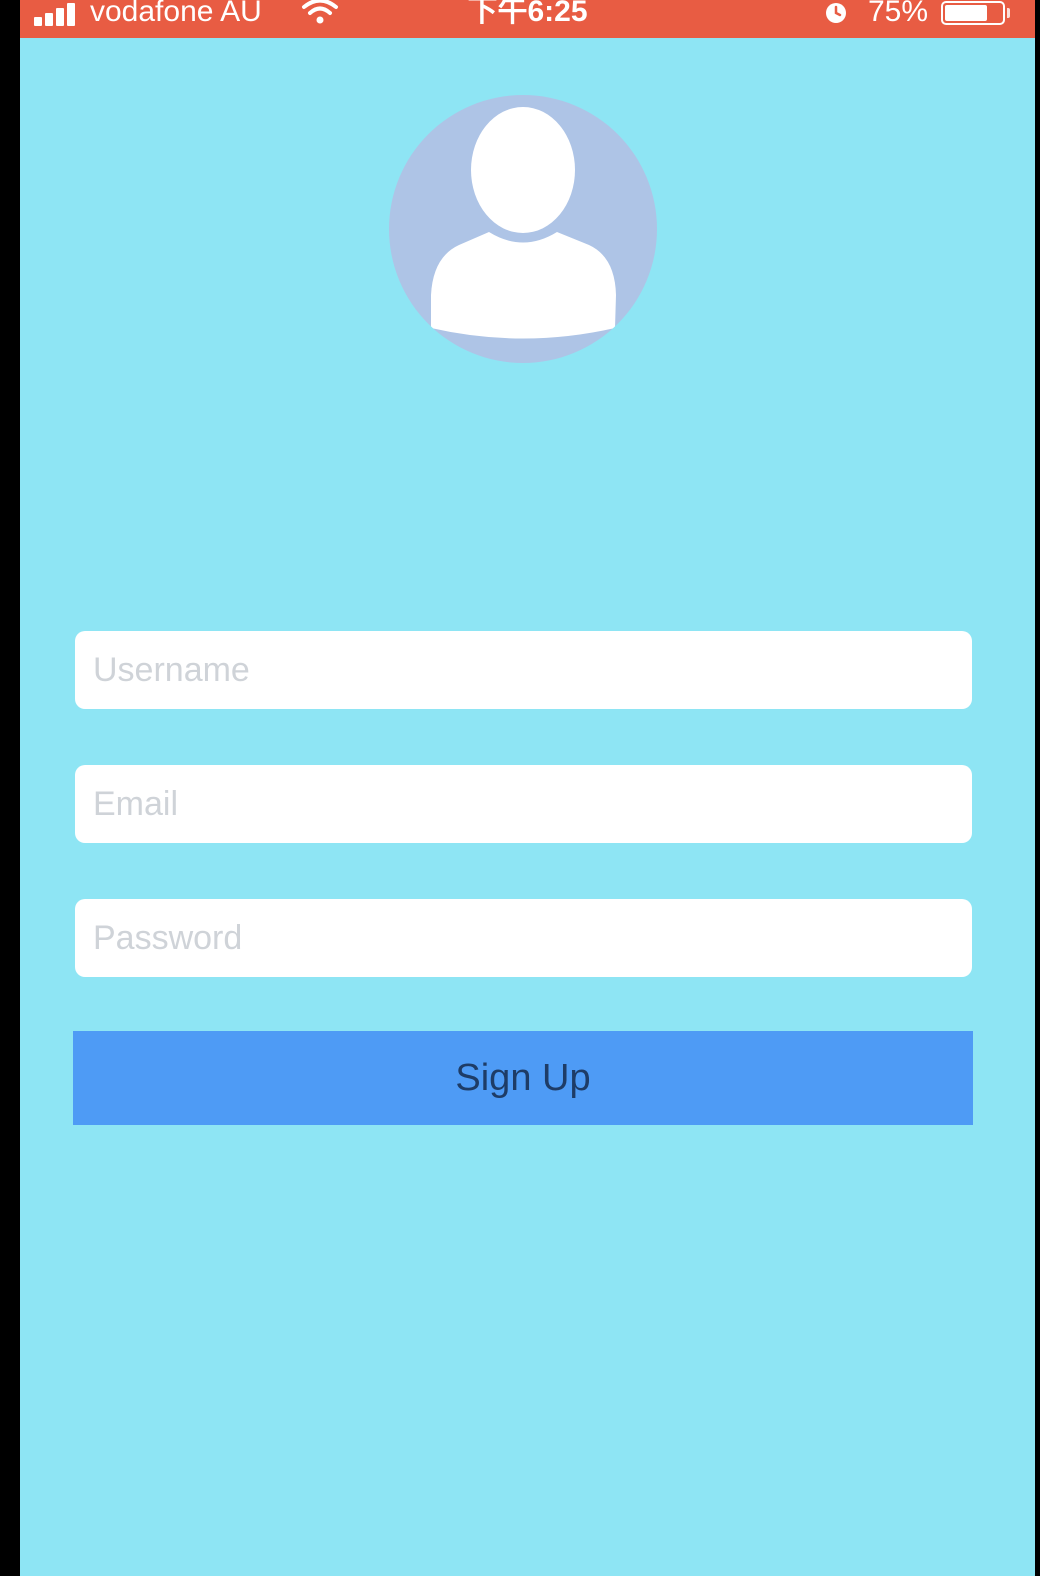 The height and width of the screenshot is (1576, 1040). I want to click on battery-icon, so click(973, 13).